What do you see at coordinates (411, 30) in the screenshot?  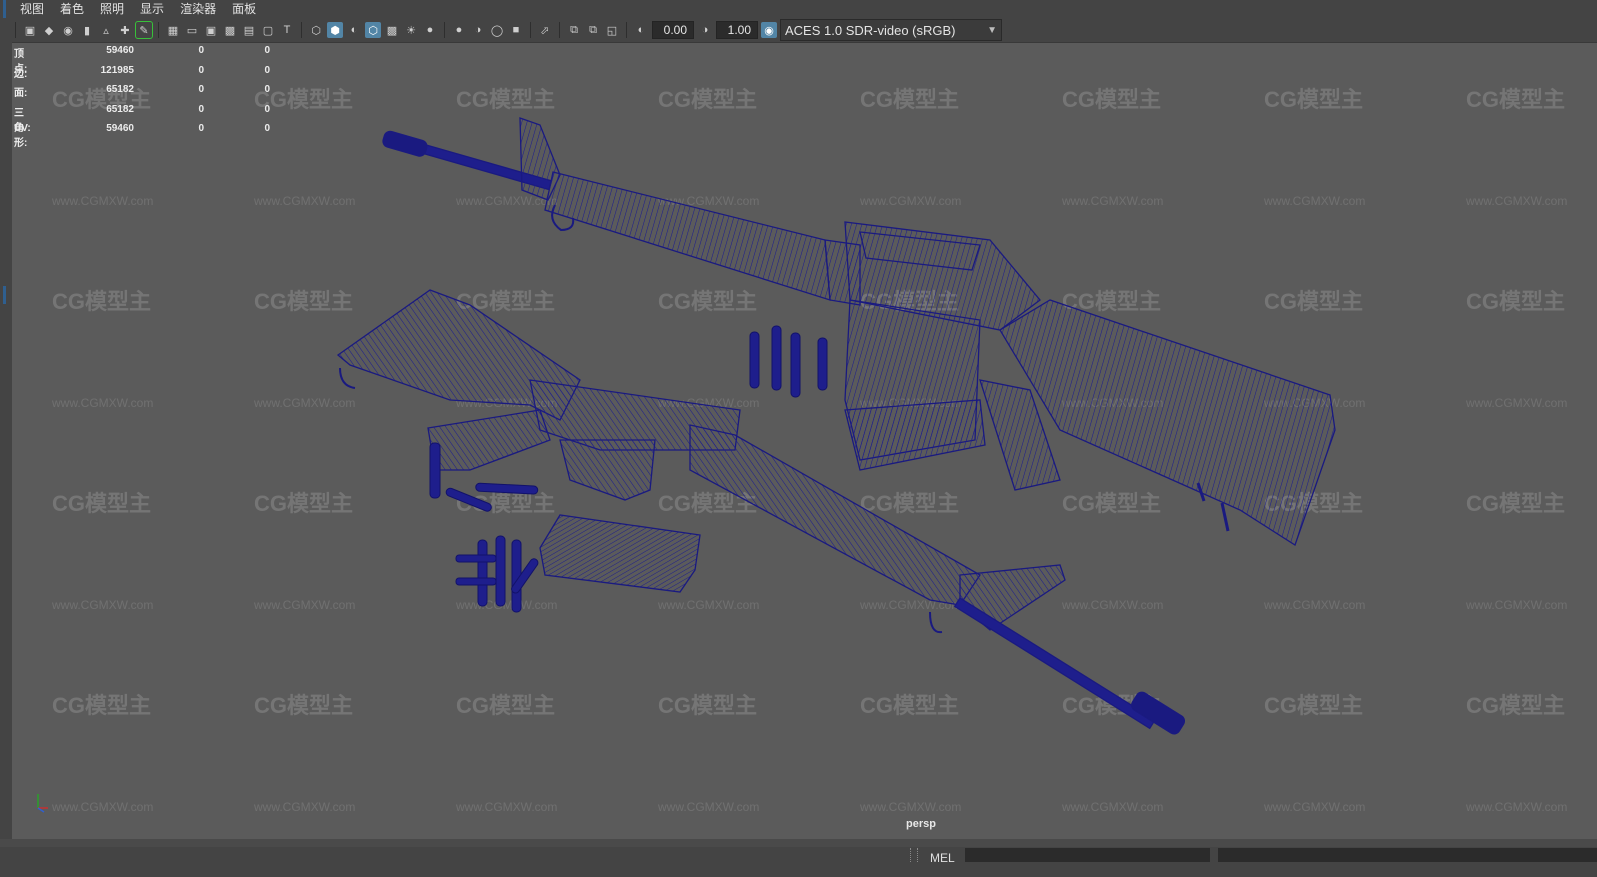 I see `use-lights-icon: ☀` at bounding box center [411, 30].